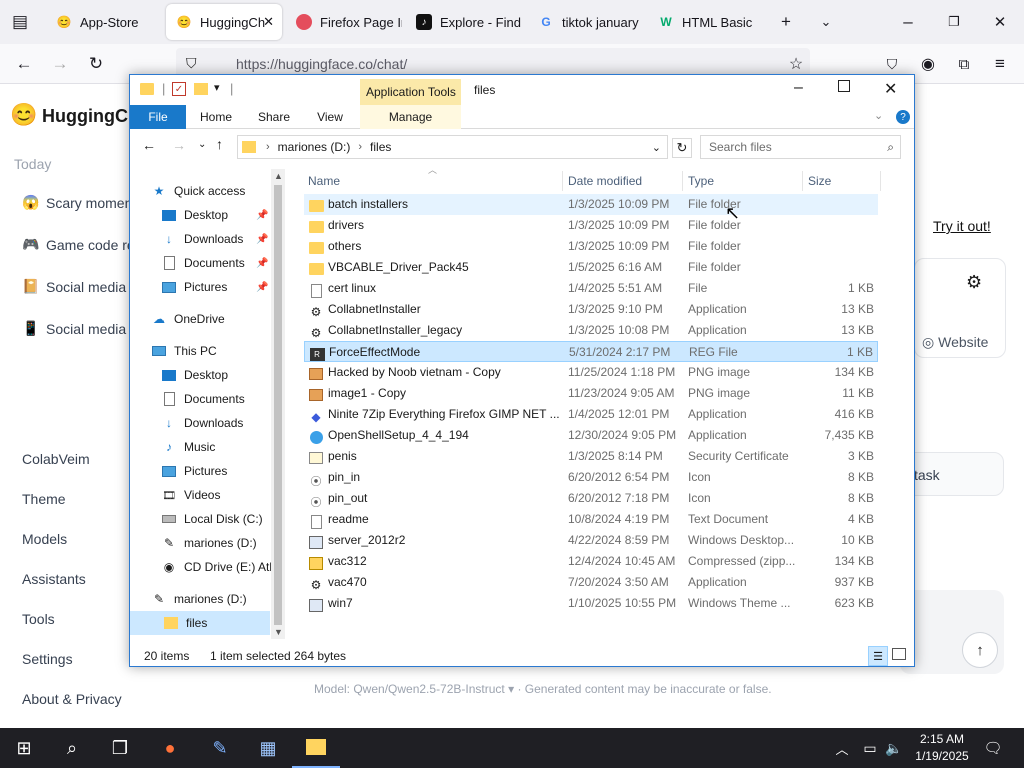 The width and height of the screenshot is (1024, 768). Describe the element at coordinates (1000, 22) in the screenshot. I see `close-window-icon: ✕` at that location.